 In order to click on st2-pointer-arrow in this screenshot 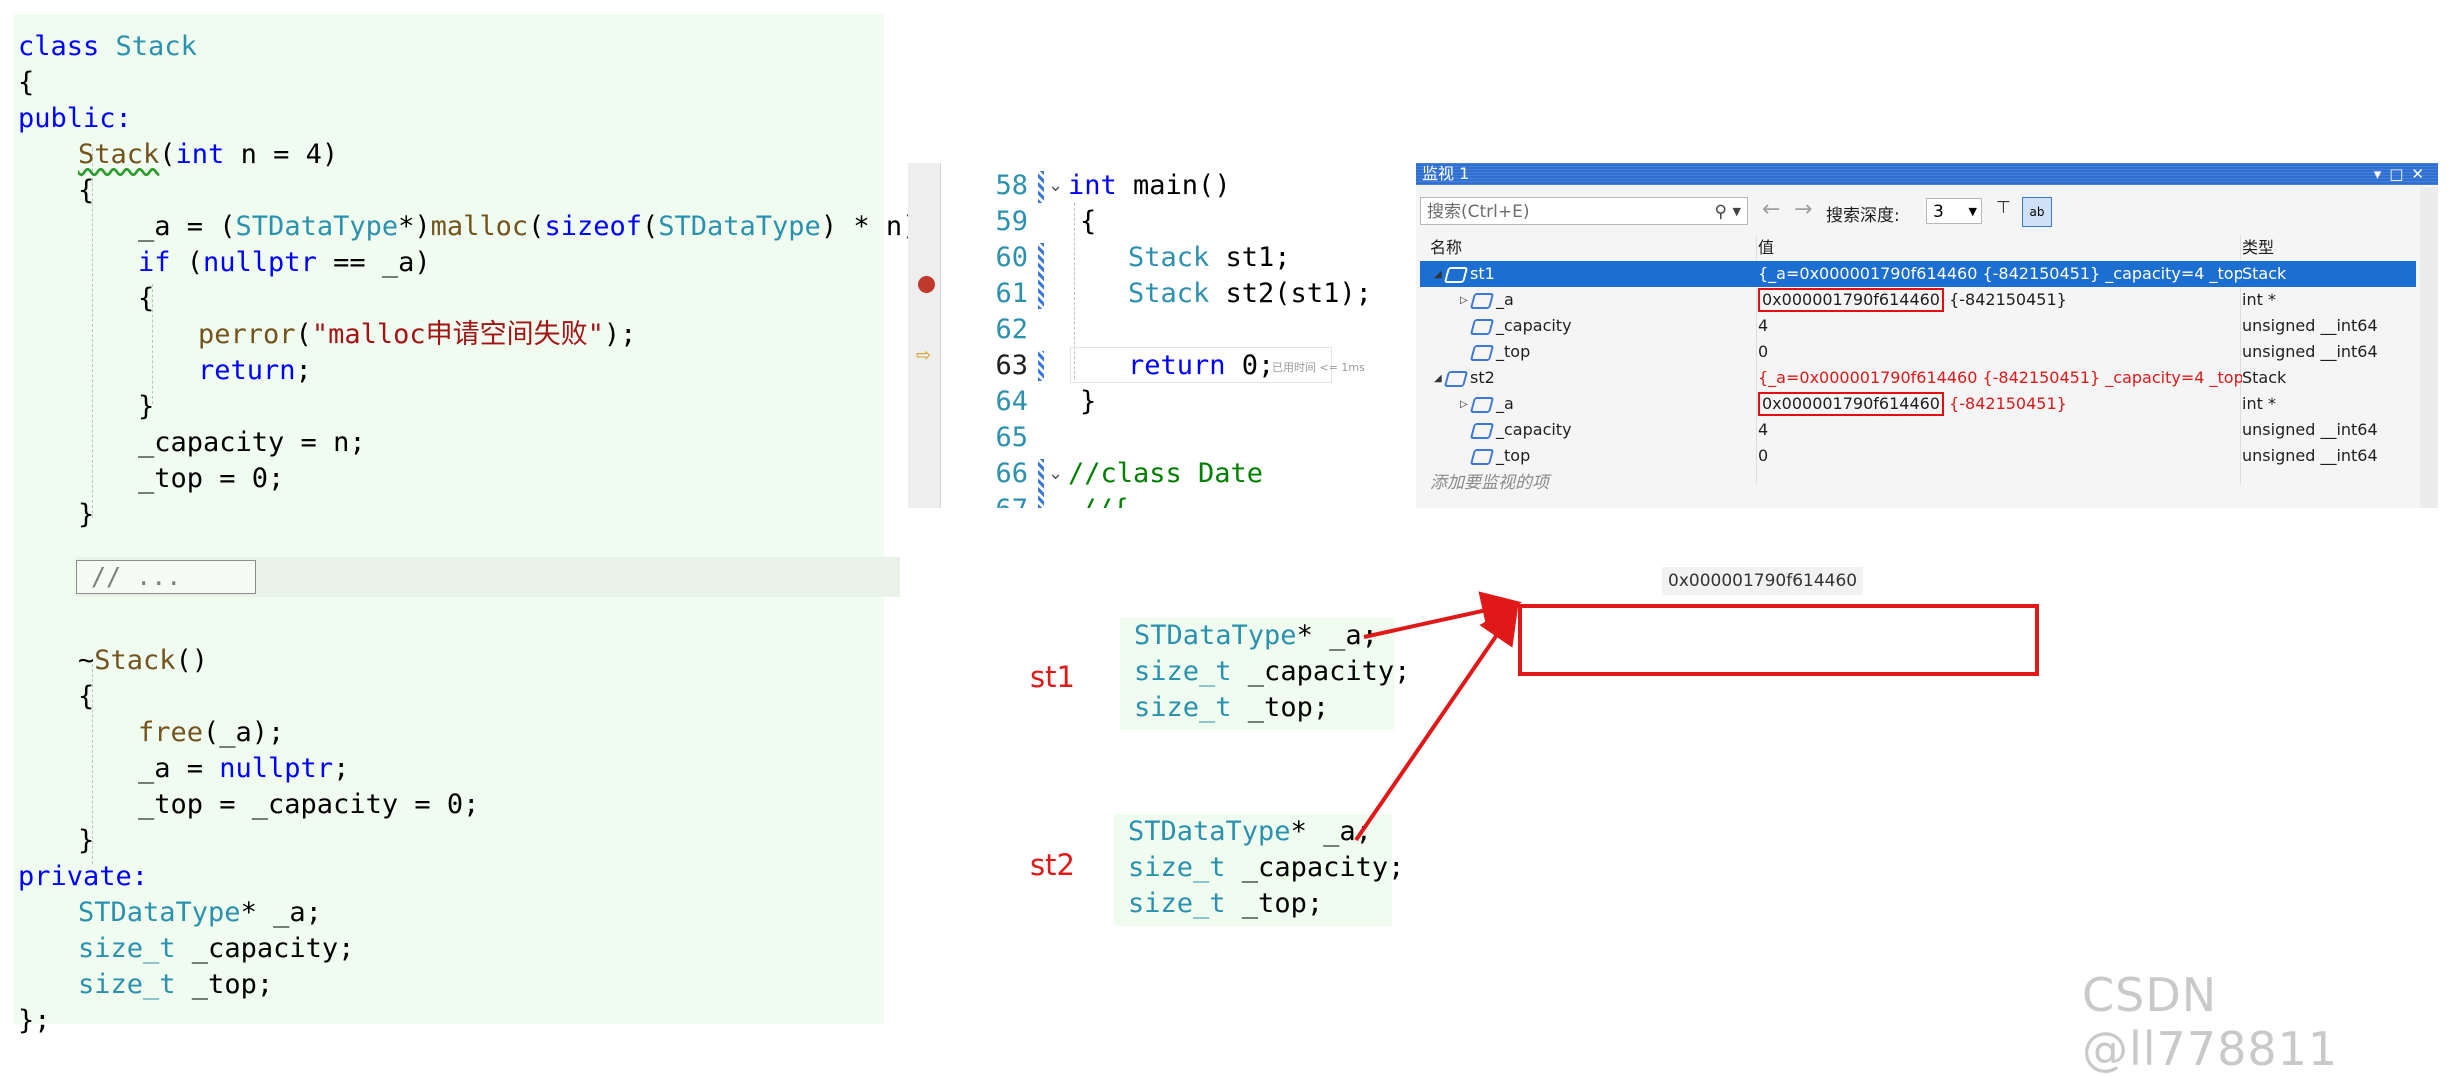, I will do `click(1436, 722)`.